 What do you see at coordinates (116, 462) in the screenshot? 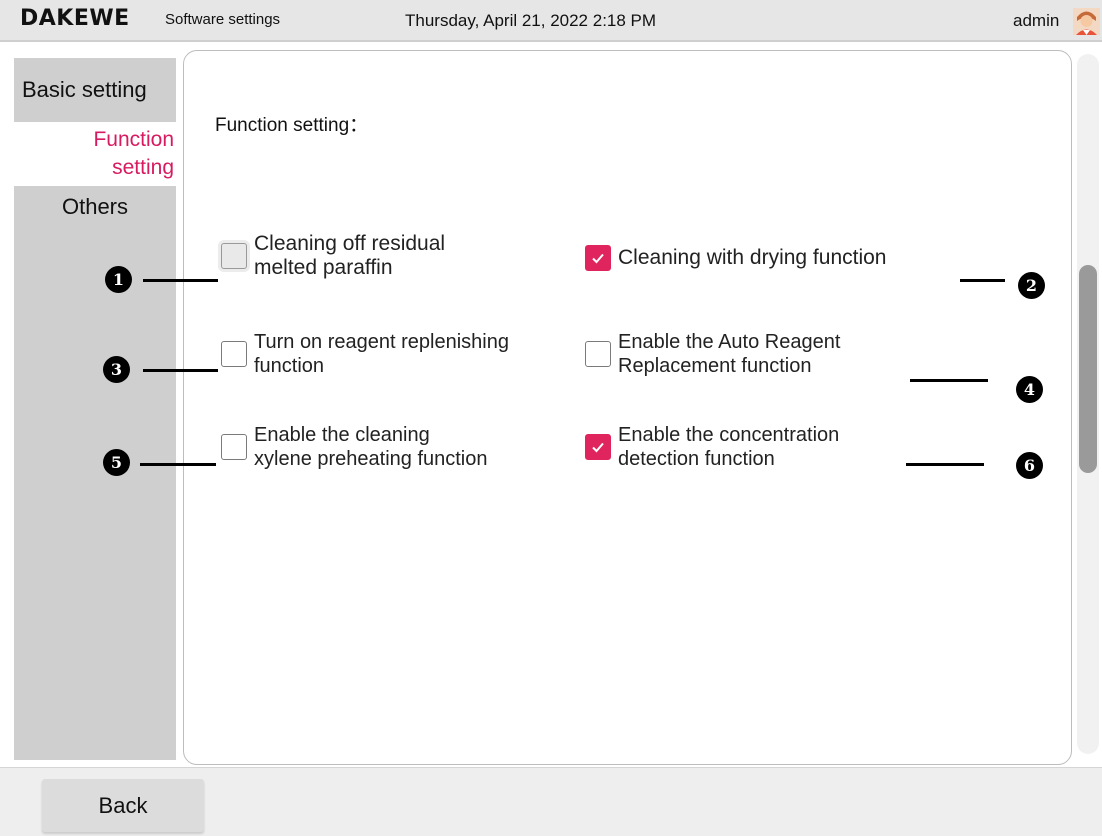
I see `callout-marker-5: 5` at bounding box center [116, 462].